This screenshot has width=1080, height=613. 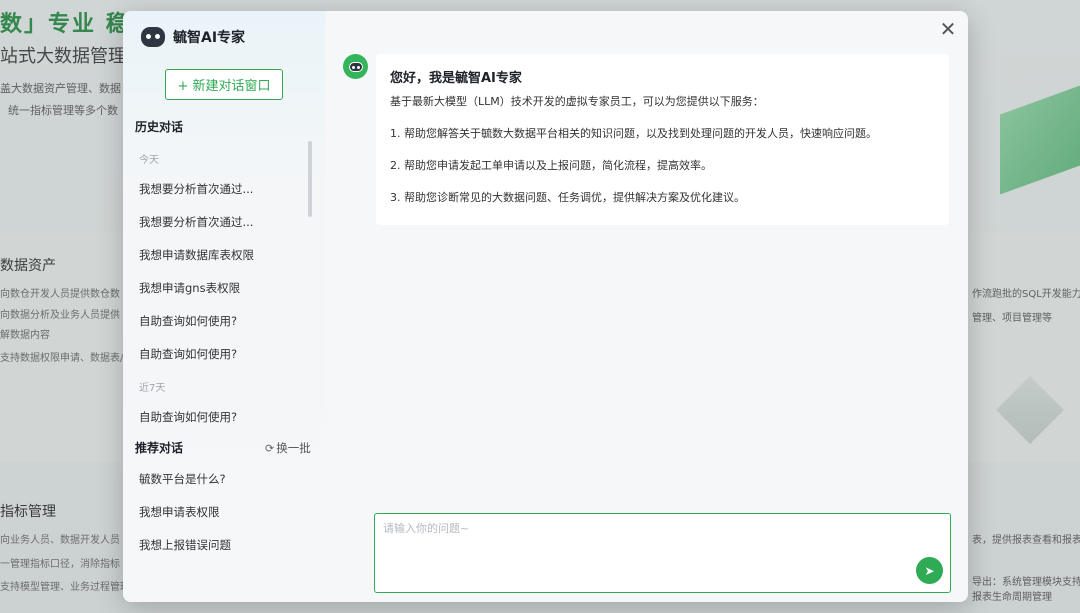 I want to click on refresh-recommend-button: ⟳ 换一批, so click(x=288, y=448).